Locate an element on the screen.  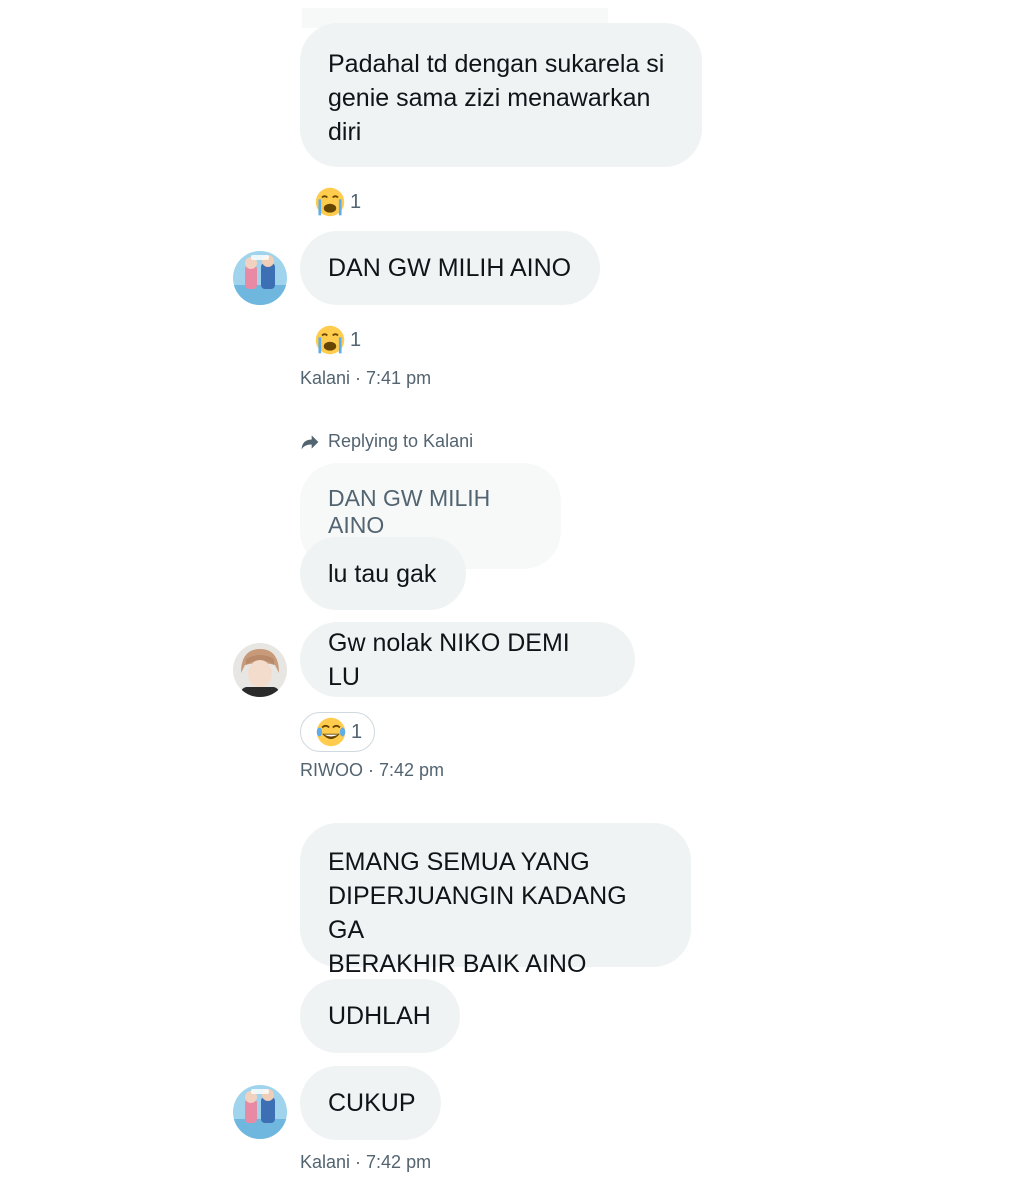
tears-of-joy-face-icon is located at coordinates (331, 732).